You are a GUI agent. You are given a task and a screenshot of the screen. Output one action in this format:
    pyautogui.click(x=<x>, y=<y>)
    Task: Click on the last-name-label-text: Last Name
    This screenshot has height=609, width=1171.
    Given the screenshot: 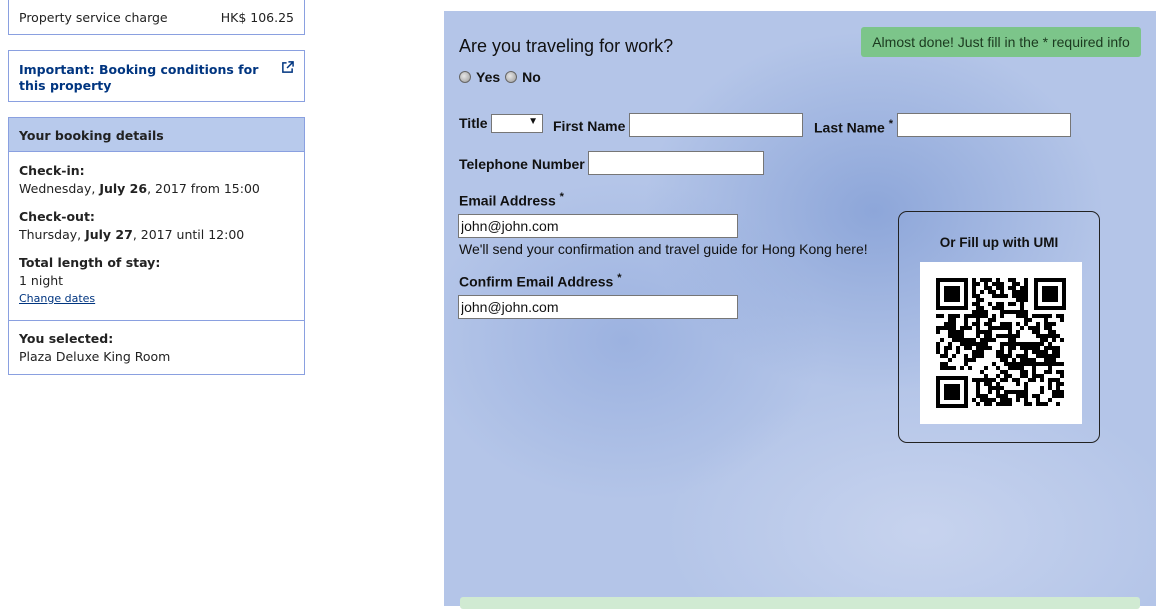 What is the action you would take?
    pyautogui.click(x=849, y=127)
    